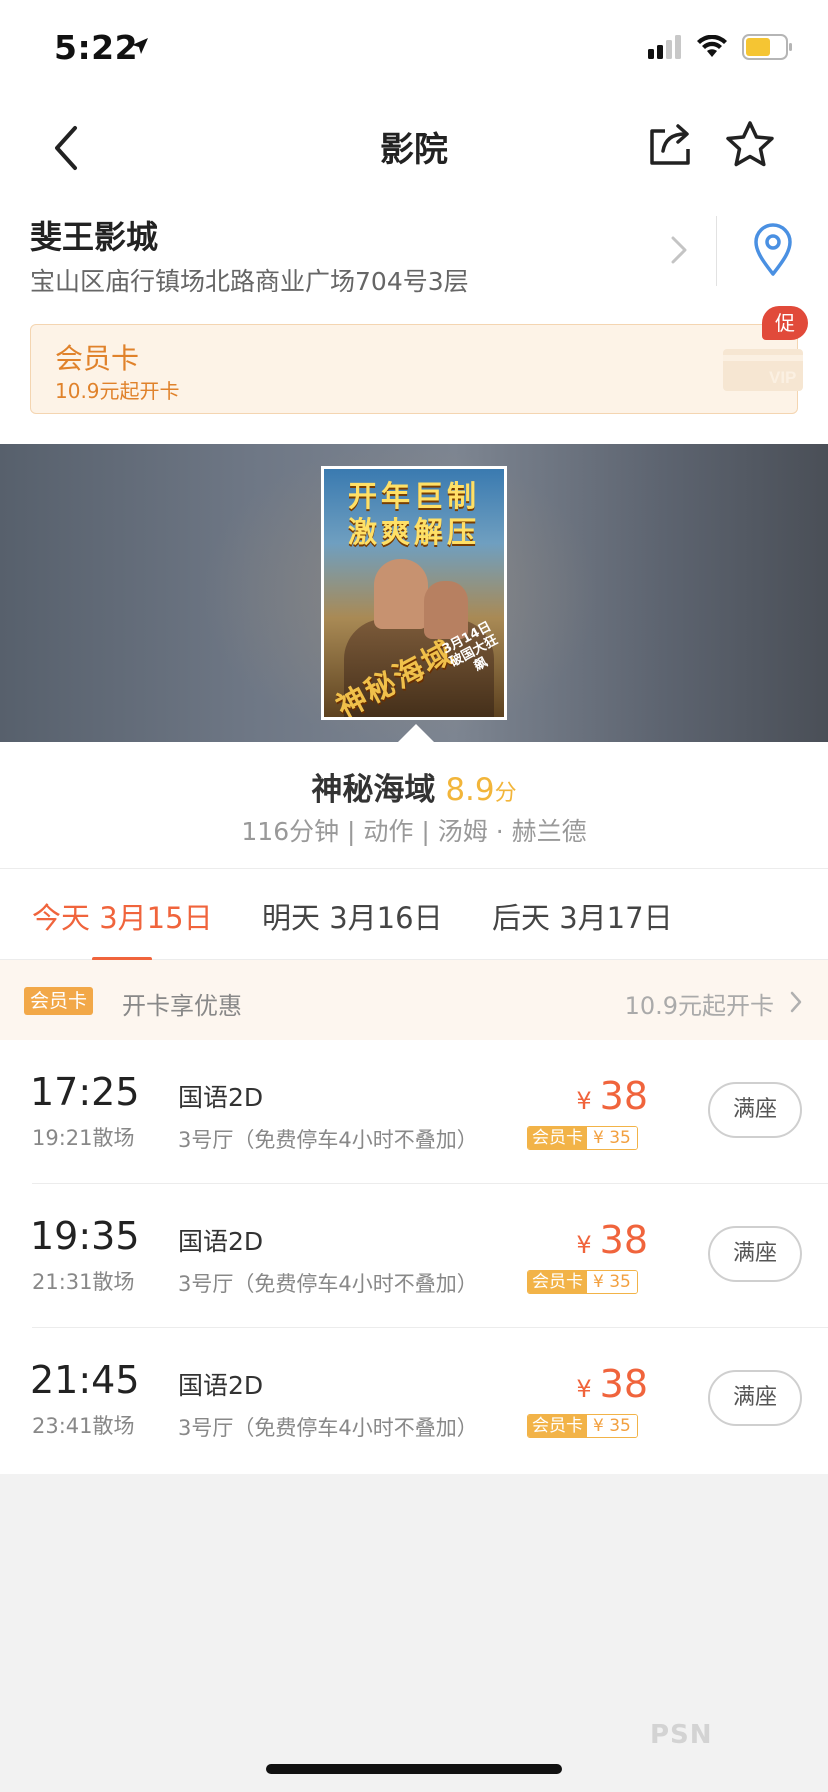 The image size is (828, 1792). What do you see at coordinates (681, 1735) in the screenshot?
I see `watermark: PSN` at bounding box center [681, 1735].